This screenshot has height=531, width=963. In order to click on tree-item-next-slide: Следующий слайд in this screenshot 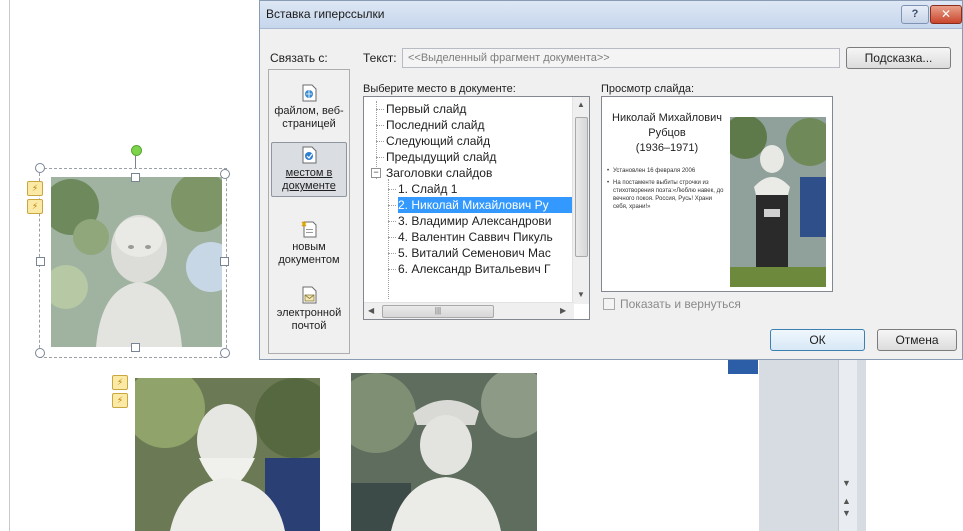, I will do `click(438, 141)`.